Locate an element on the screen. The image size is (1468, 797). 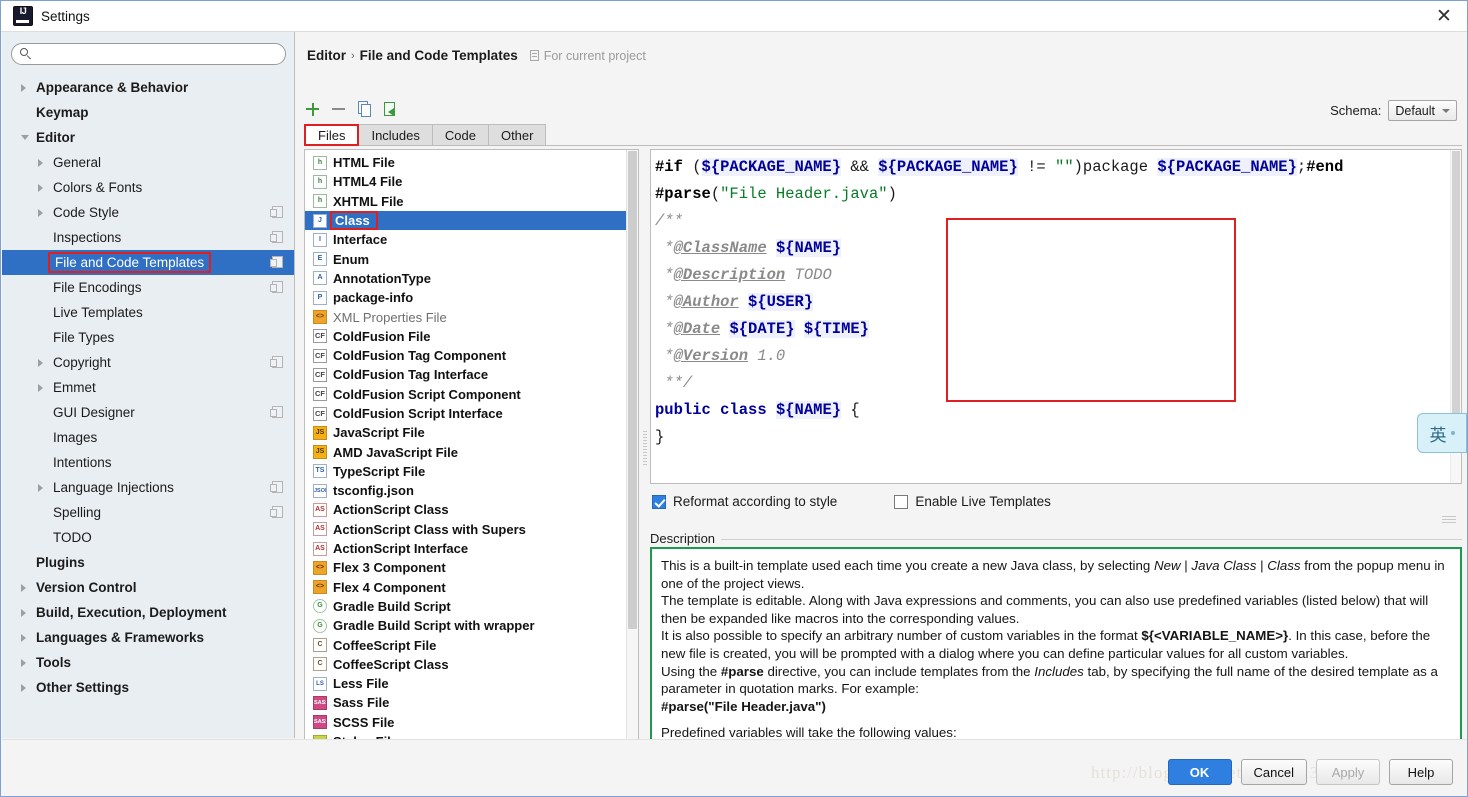
editor-line: *@Date ${DATE} ${TIME} is located at coordinates (762, 329).